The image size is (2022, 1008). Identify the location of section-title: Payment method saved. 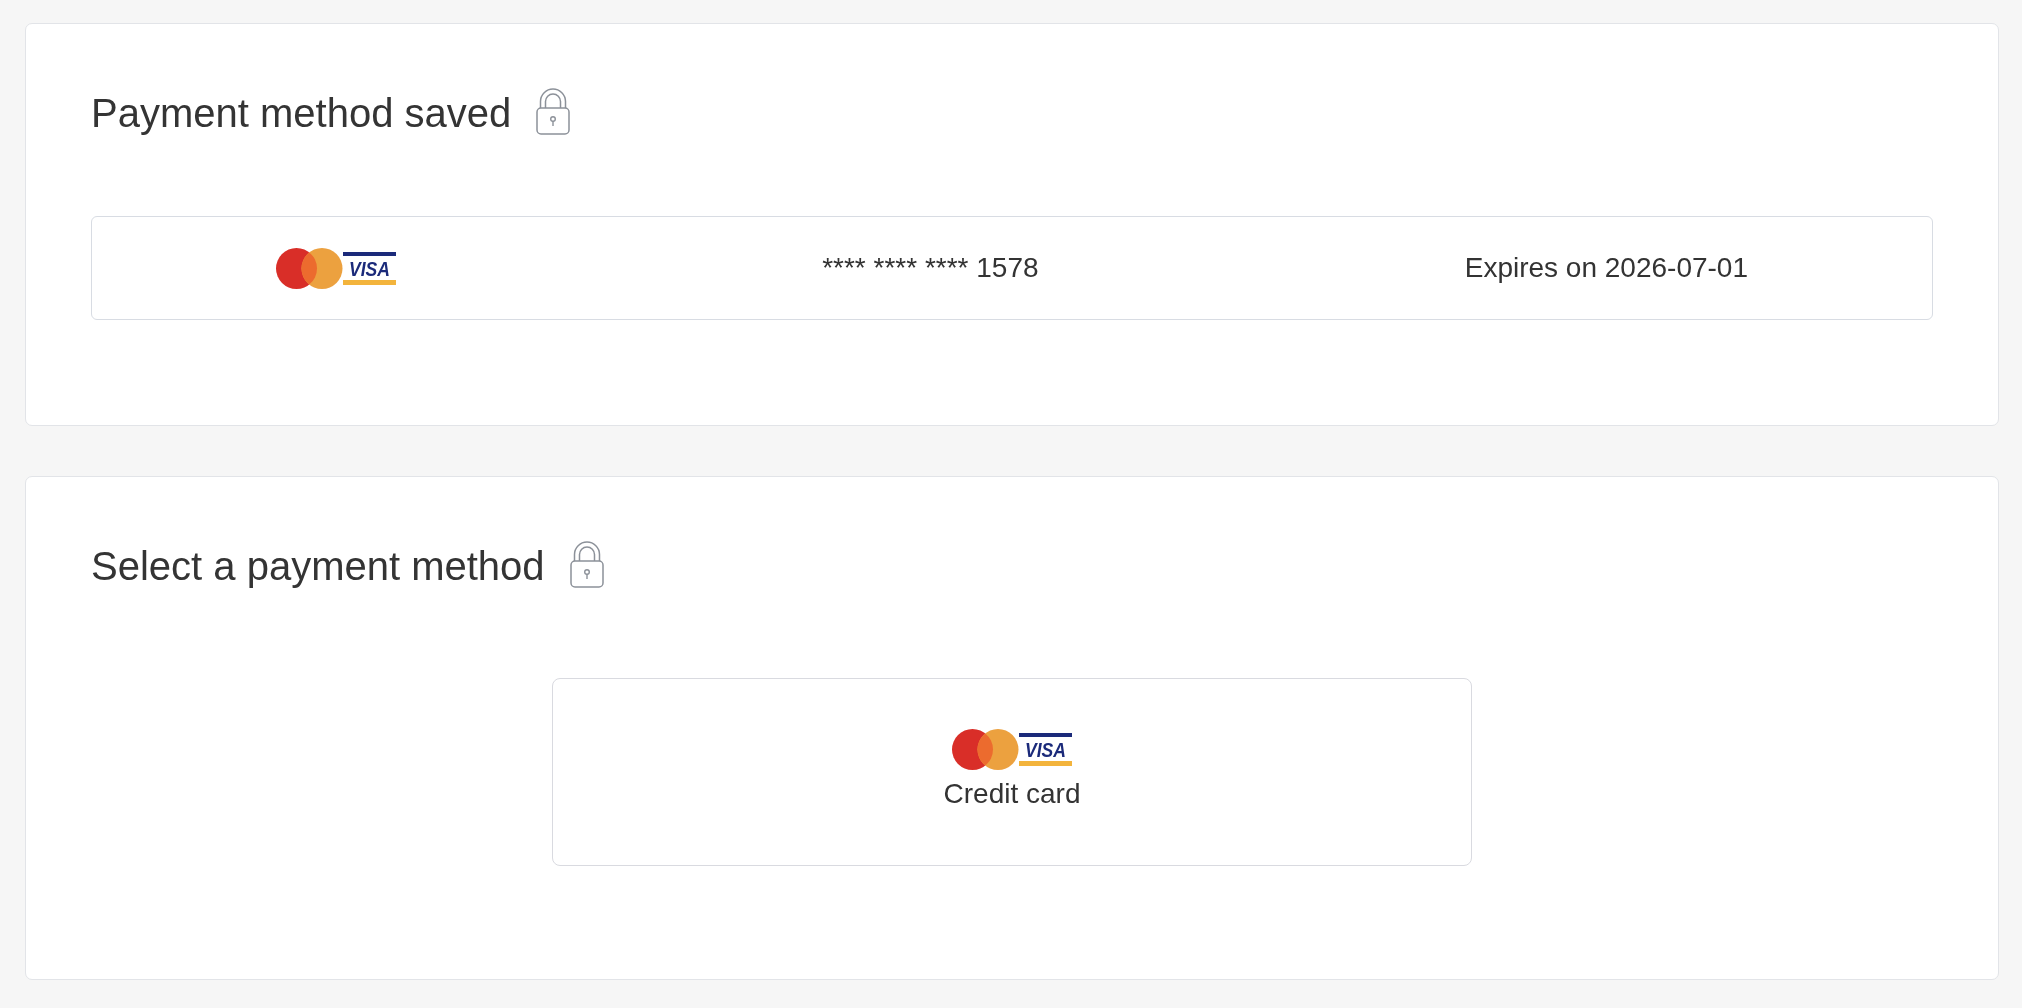
(301, 113).